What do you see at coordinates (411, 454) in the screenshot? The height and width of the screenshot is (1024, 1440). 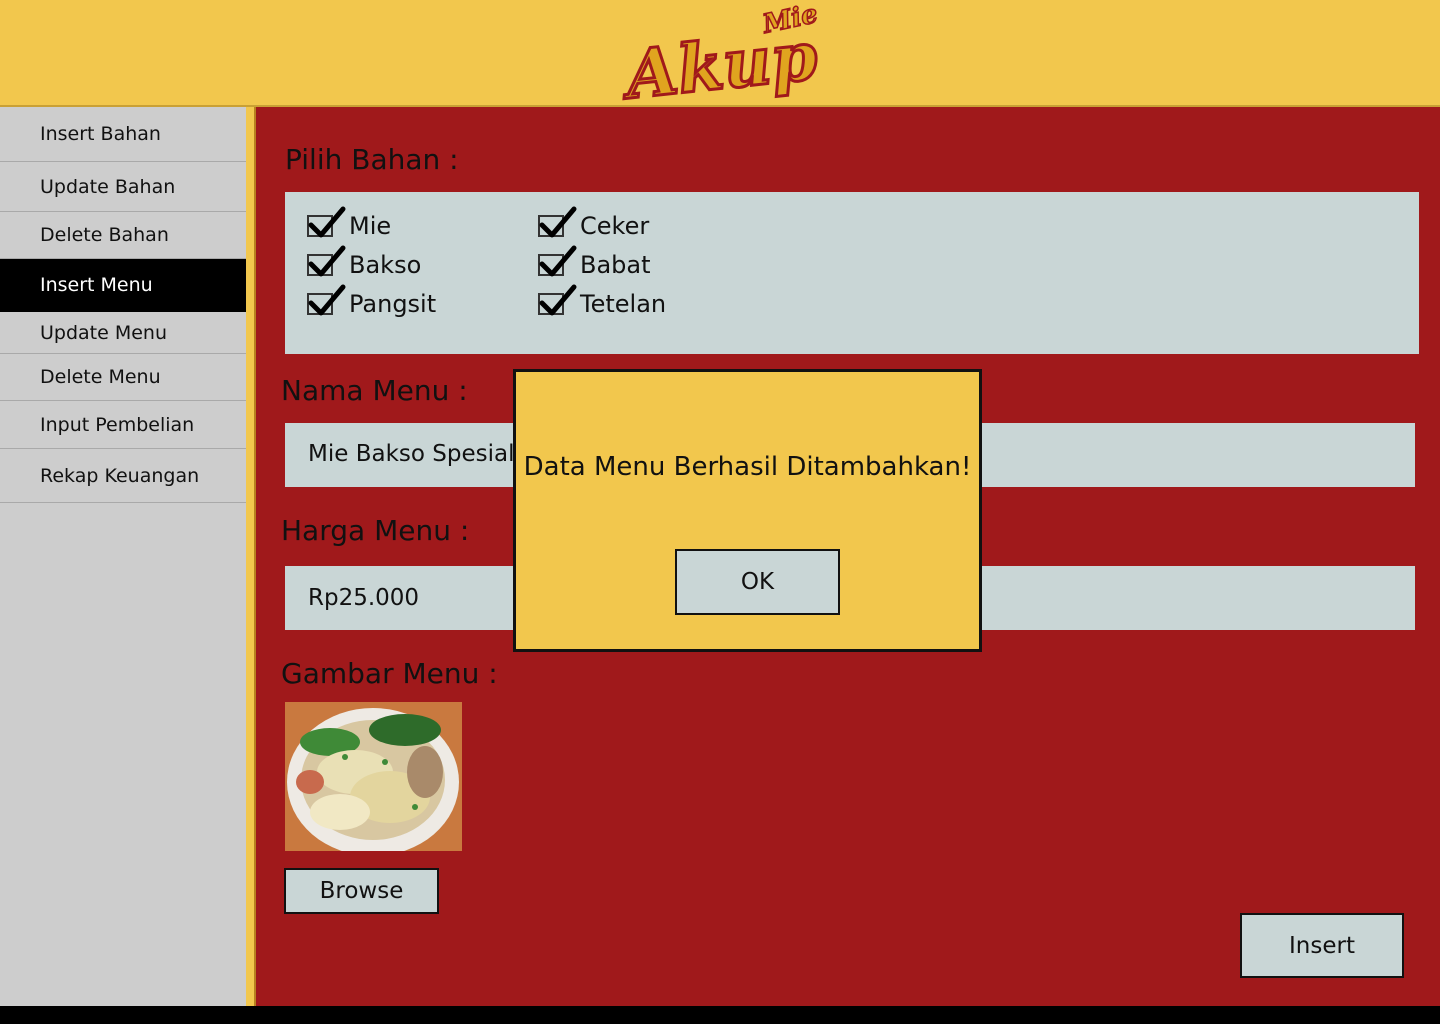 I see `nama-menu-value: Mie Bakso Spesial` at bounding box center [411, 454].